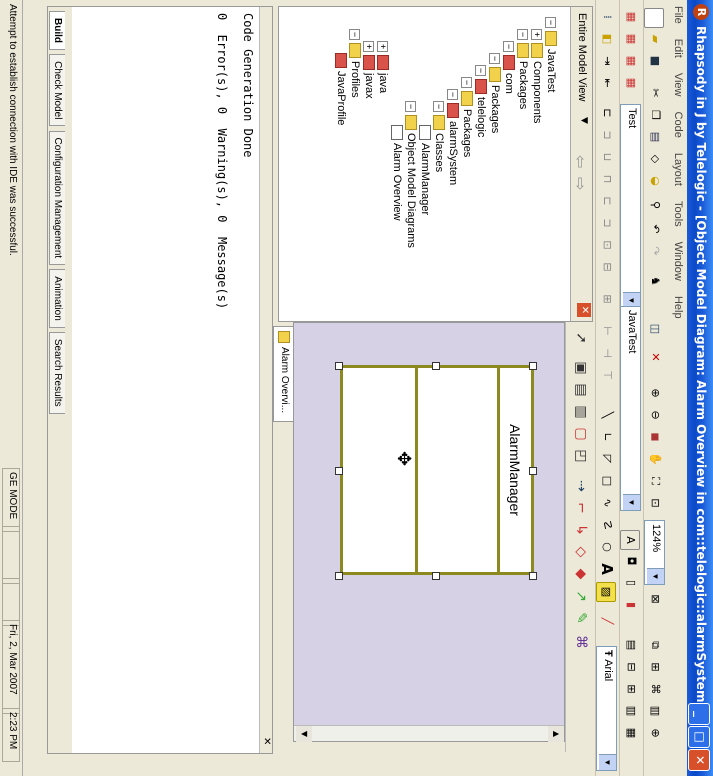 The image size is (713, 776). I want to click on zoom-combo: 124% ▼, so click(654, 552).